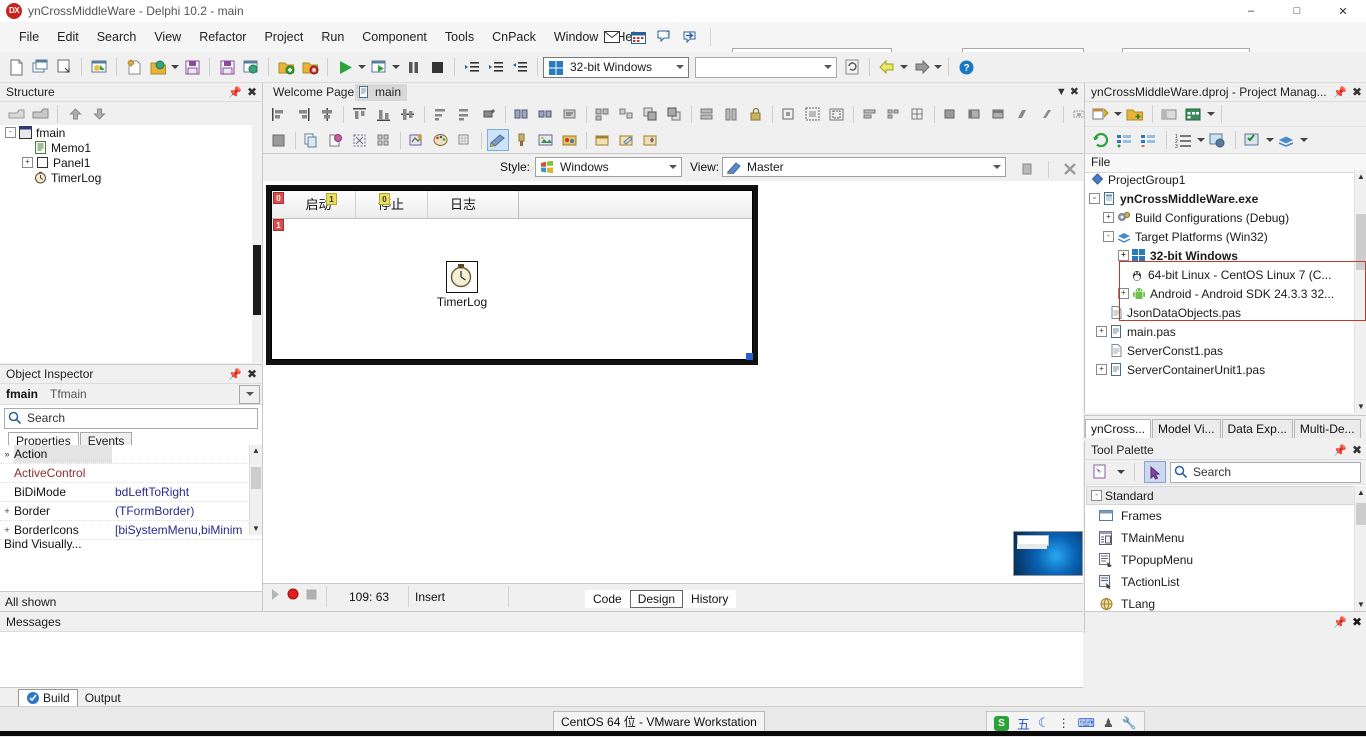 The width and height of the screenshot is (1366, 737). I want to click on ime-punctuation-icon: ⋮, so click(1064, 723).